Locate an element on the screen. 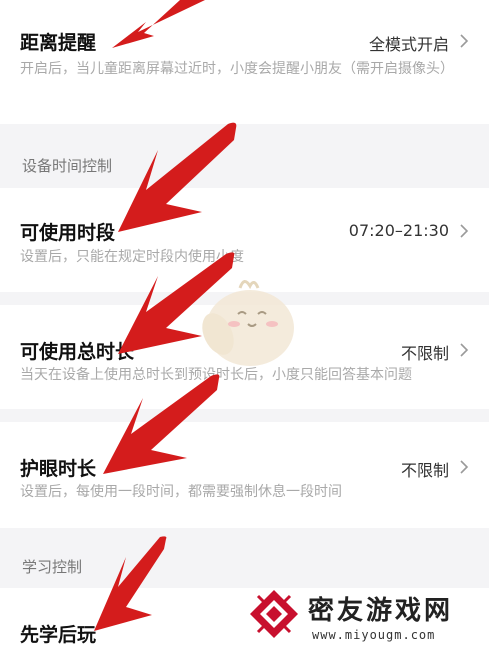 The width and height of the screenshot is (489, 650). watermark-logo is located at coordinates (274, 614).